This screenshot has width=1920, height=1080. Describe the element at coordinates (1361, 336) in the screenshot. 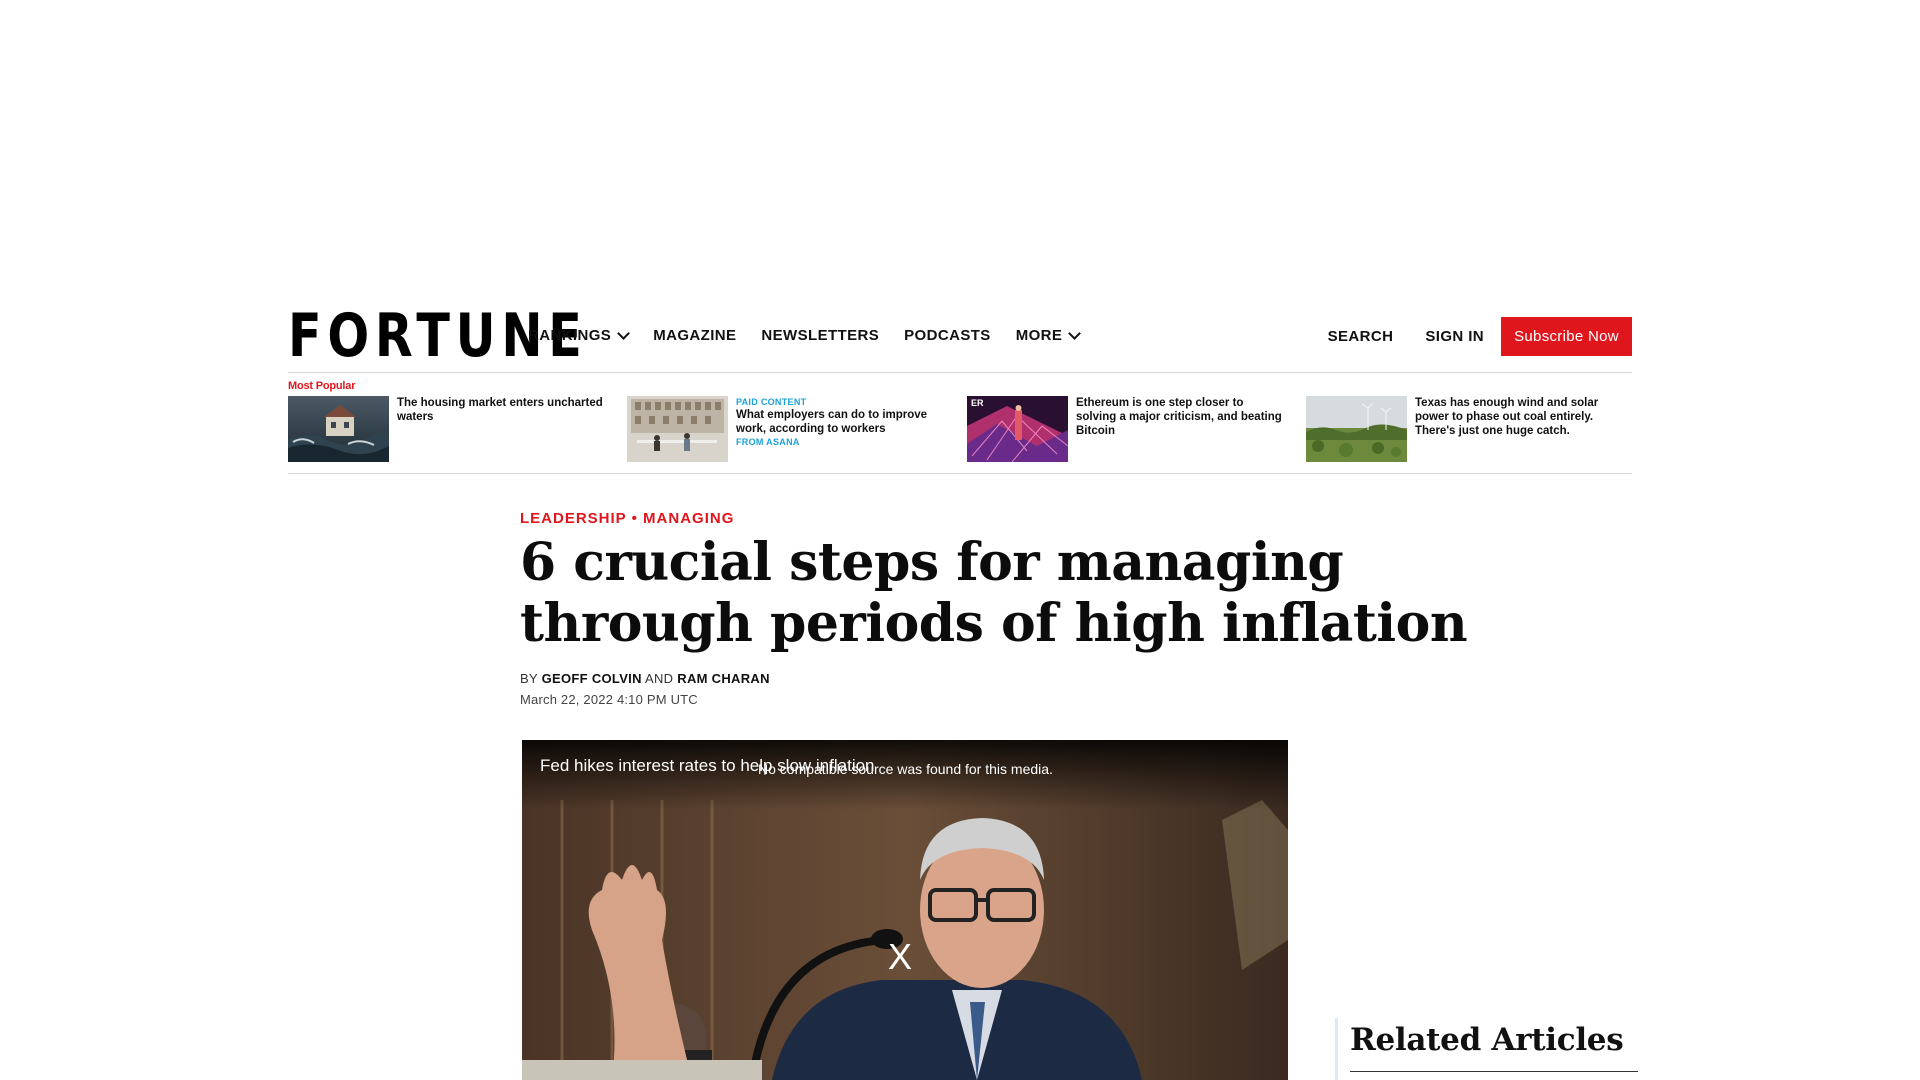

I see `search-link: SEARCH` at that location.